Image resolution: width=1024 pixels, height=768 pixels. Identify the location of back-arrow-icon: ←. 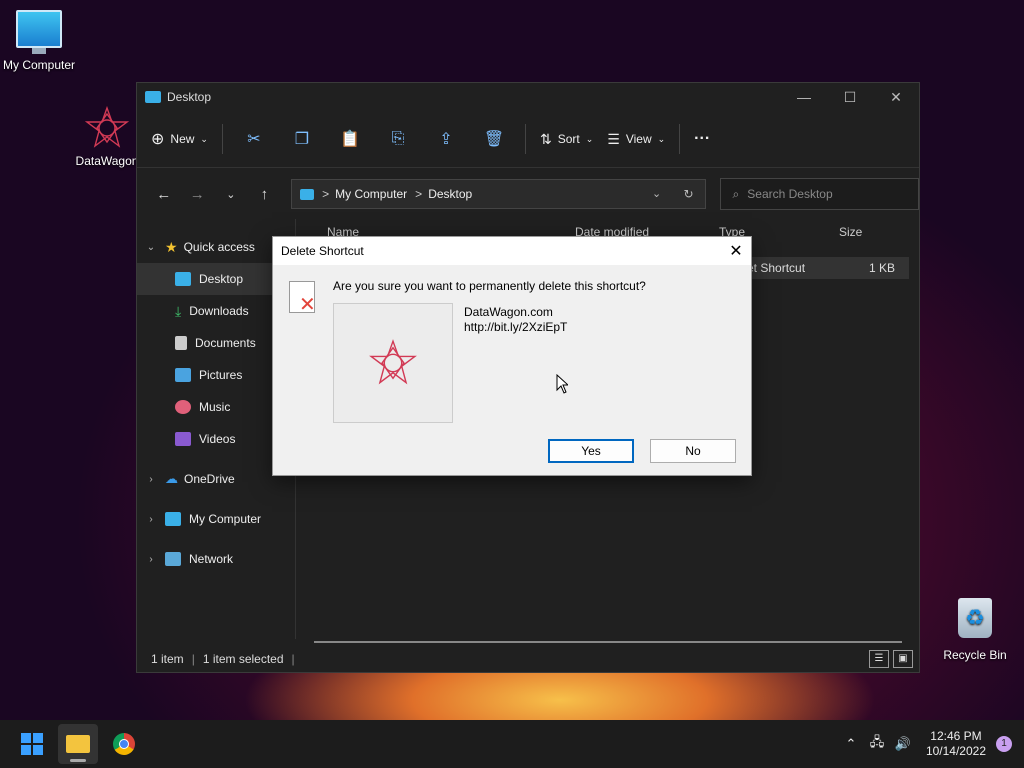
(164, 194).